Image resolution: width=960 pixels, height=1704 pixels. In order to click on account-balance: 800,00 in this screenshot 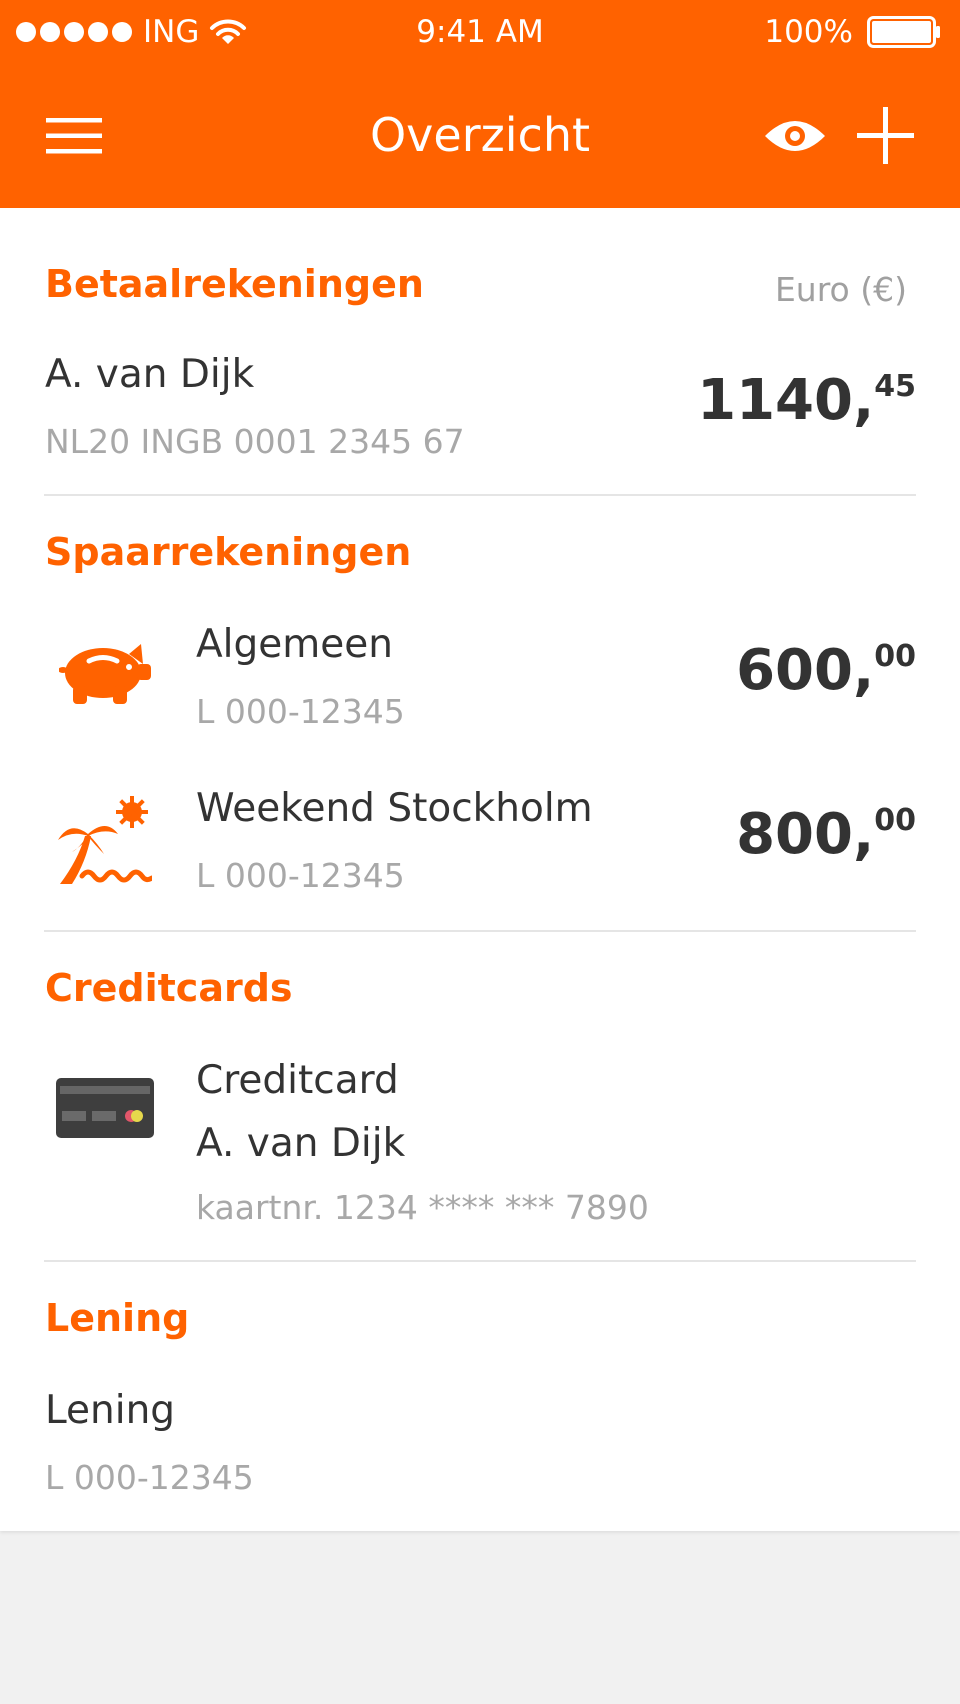, I will do `click(826, 834)`.